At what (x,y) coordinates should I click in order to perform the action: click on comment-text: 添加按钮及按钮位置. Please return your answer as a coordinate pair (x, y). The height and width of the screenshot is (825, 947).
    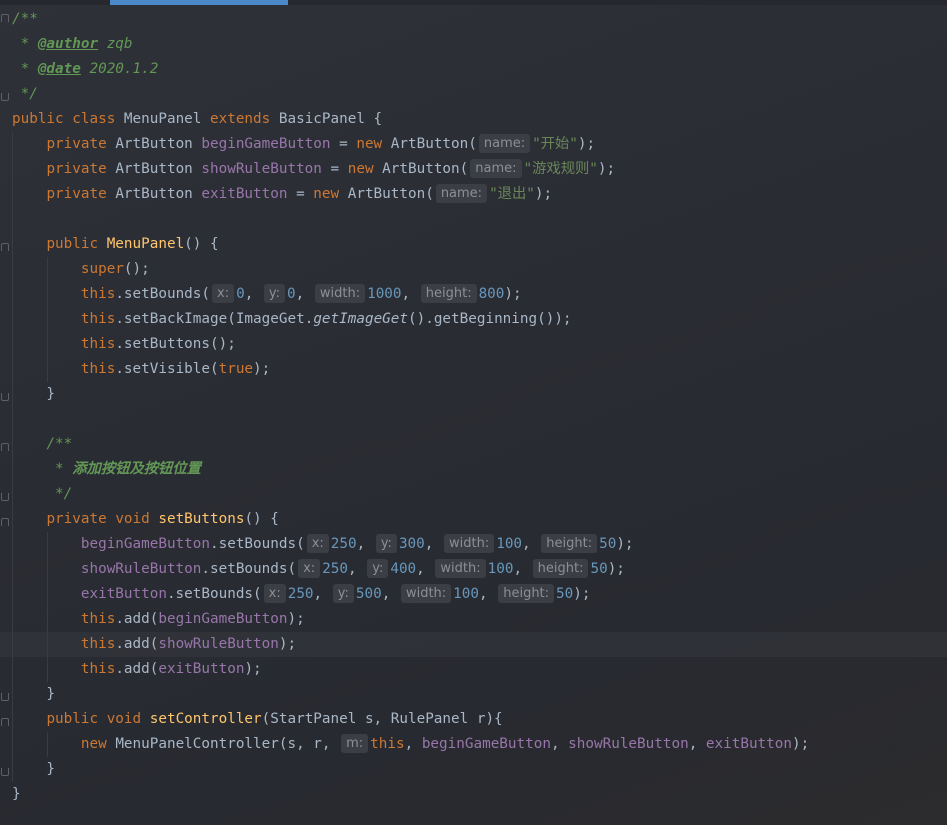
    Looking at the image, I should click on (136, 469).